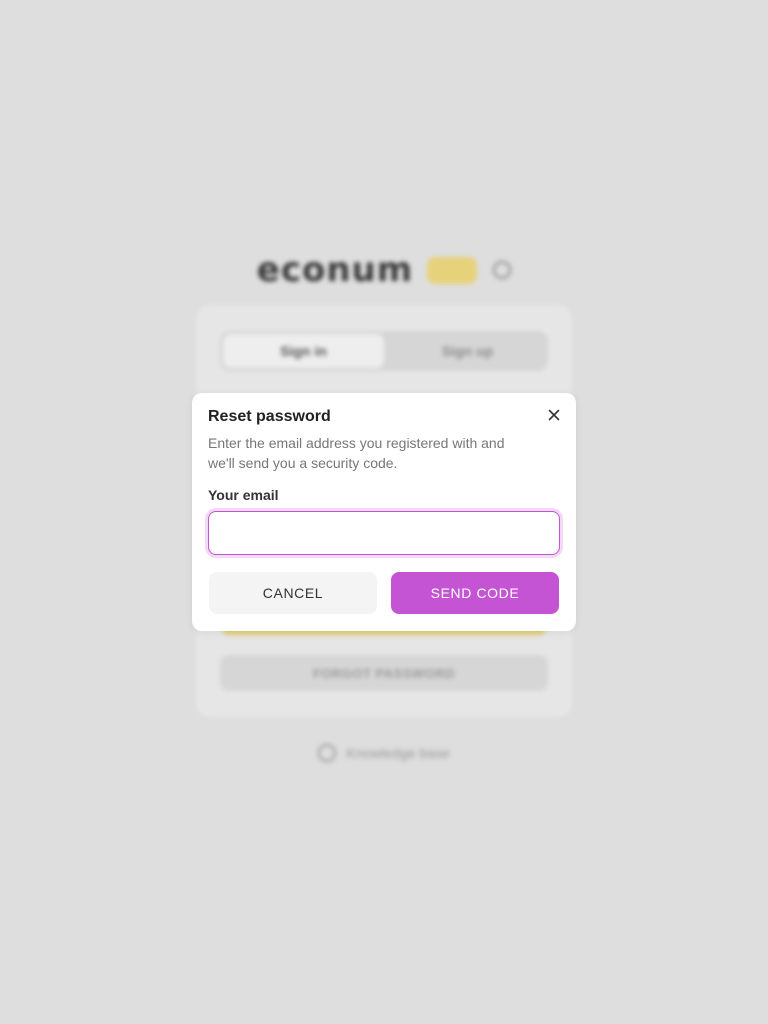  What do you see at coordinates (384, 673) in the screenshot?
I see `forgot-password-button: FORGOT PASSWORD` at bounding box center [384, 673].